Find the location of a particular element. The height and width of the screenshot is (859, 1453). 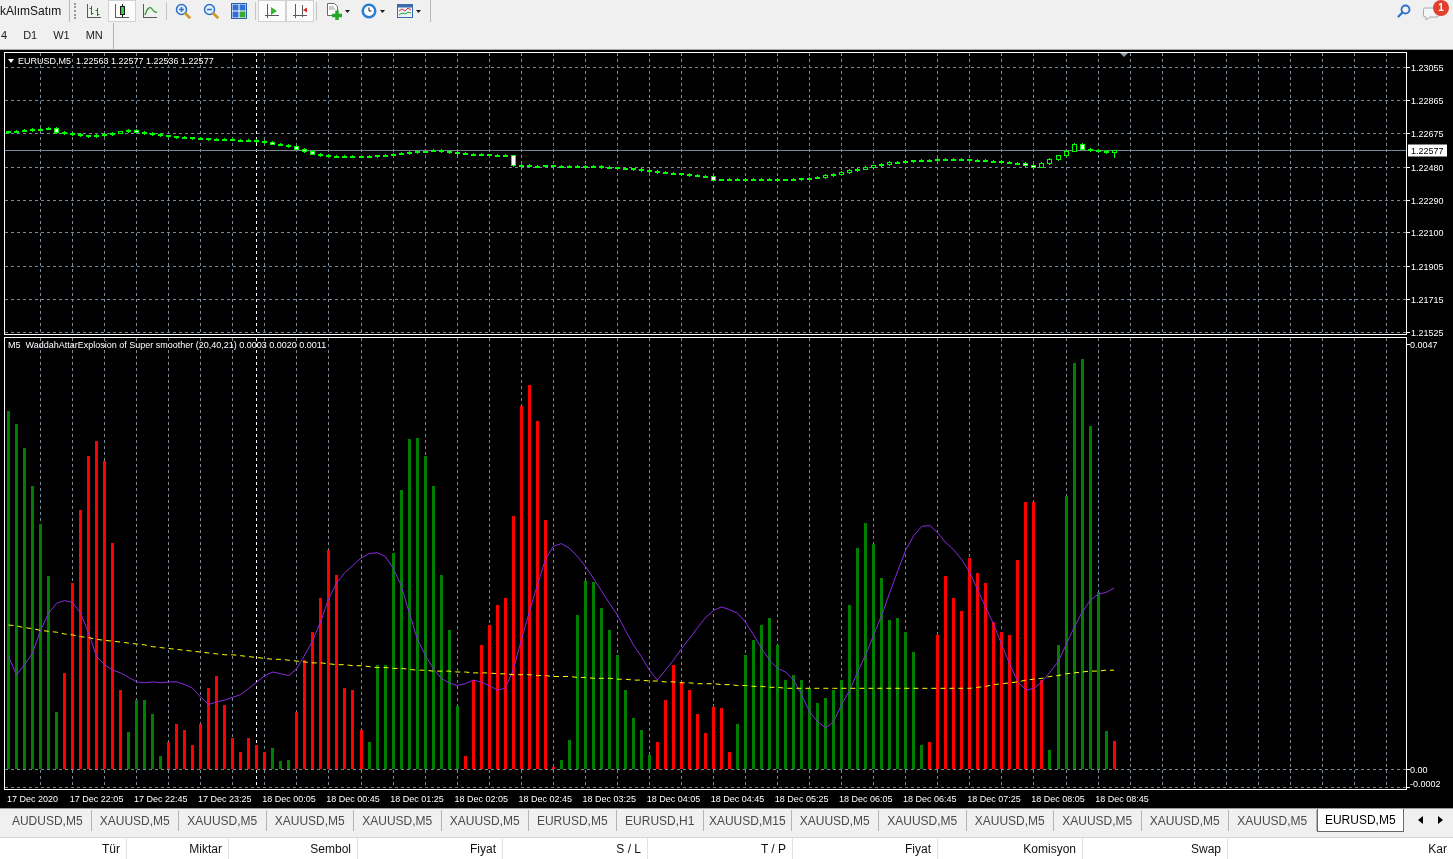

chart-tab: AUDUSD,M5 is located at coordinates (48, 820).